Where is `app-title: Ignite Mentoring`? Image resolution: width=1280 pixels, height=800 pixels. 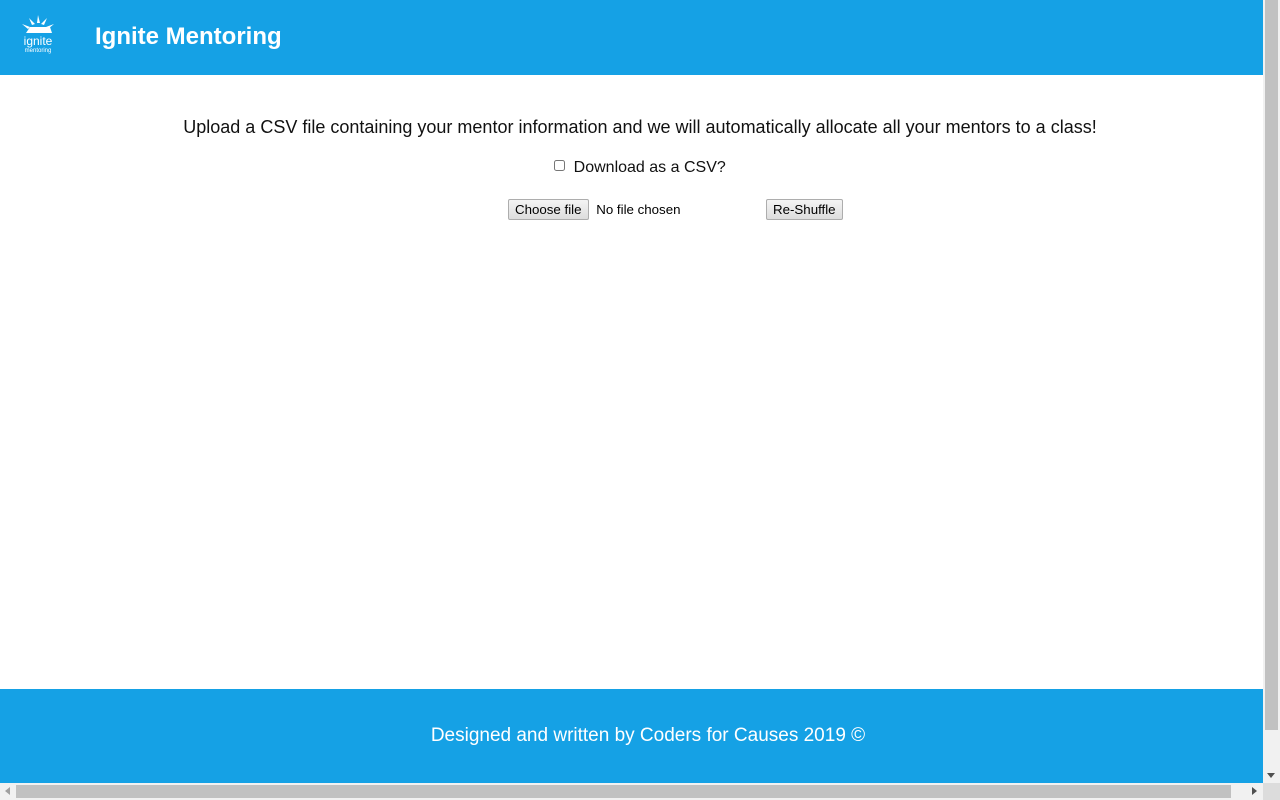
app-title: Ignite Mentoring is located at coordinates (188, 36).